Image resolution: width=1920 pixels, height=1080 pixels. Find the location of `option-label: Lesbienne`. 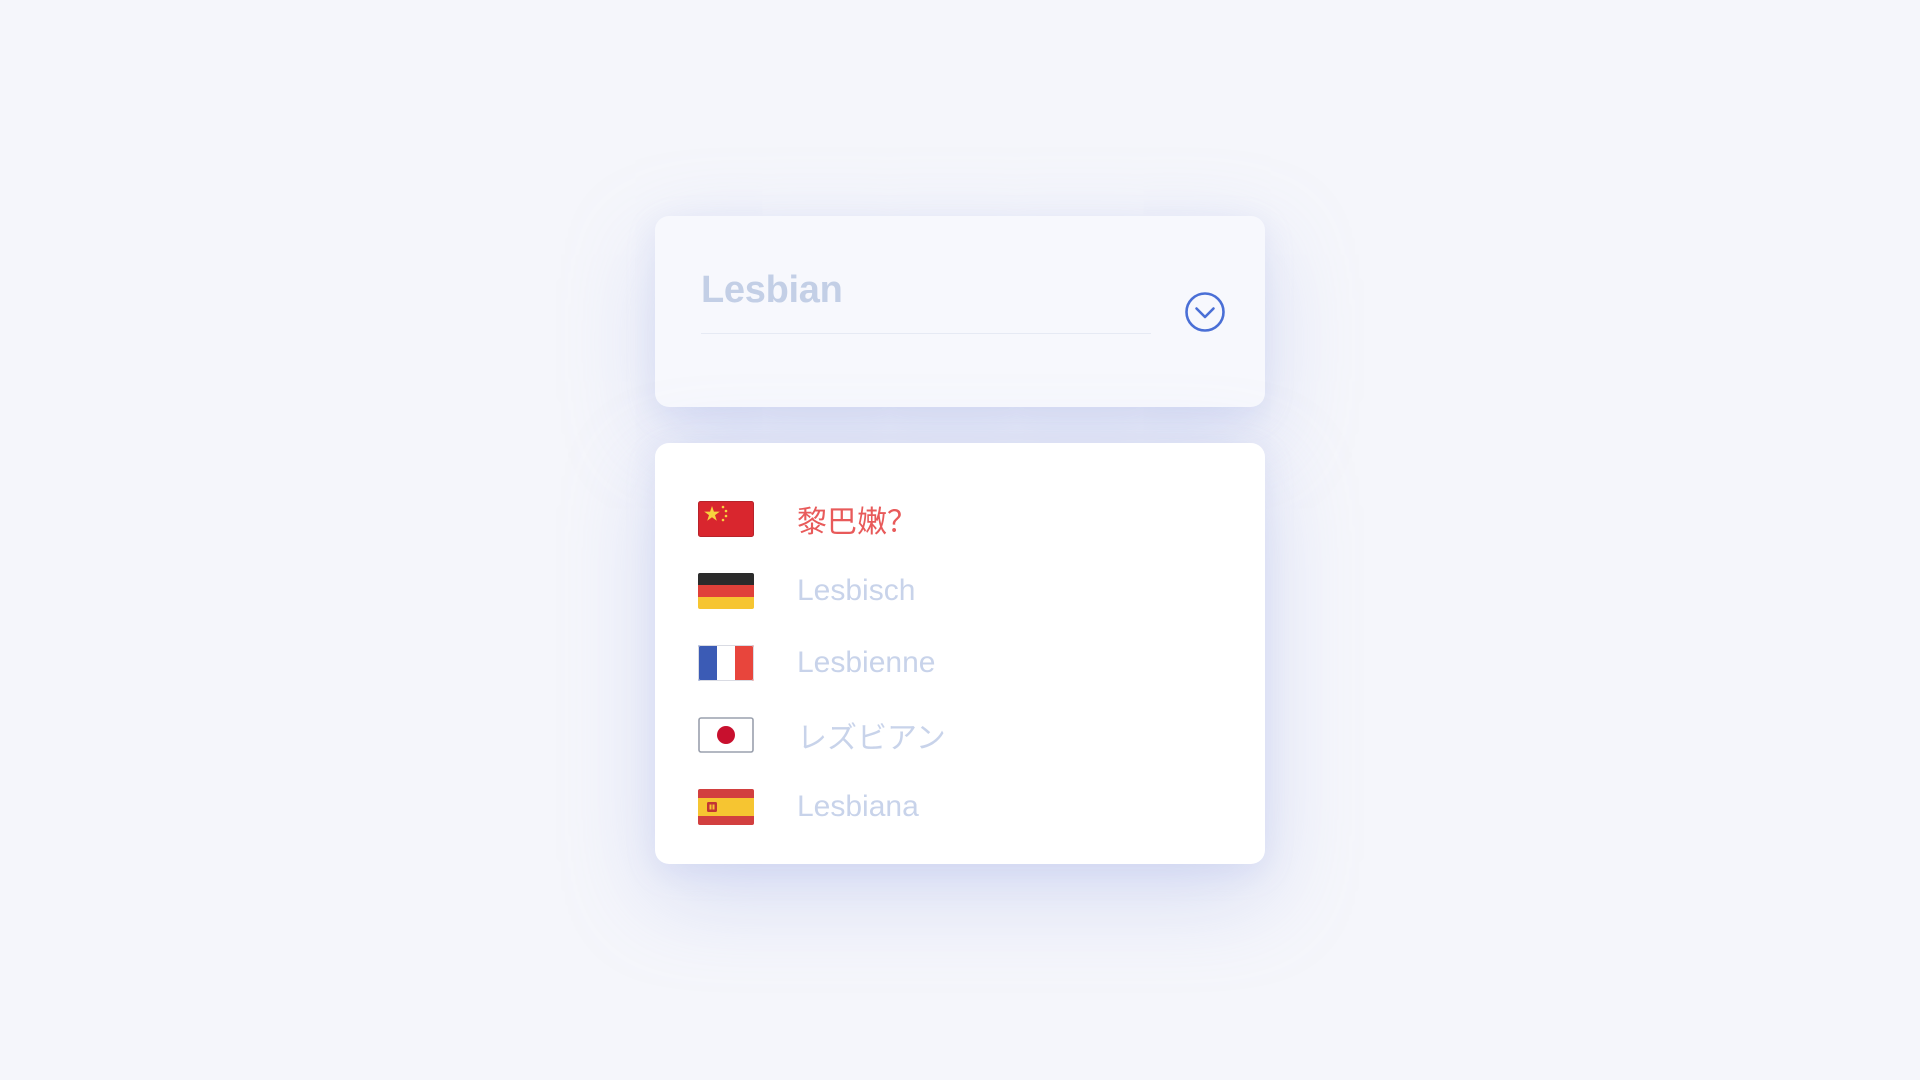

option-label: Lesbienne is located at coordinates (866, 662).